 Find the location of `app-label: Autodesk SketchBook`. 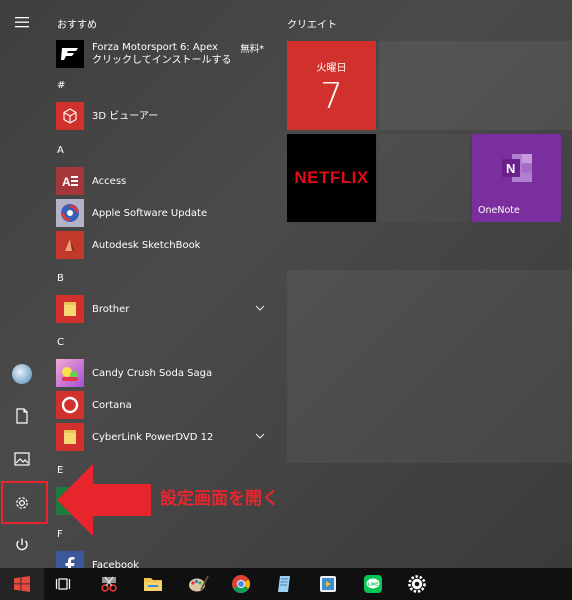

app-label: Autodesk SketchBook is located at coordinates (146, 245).